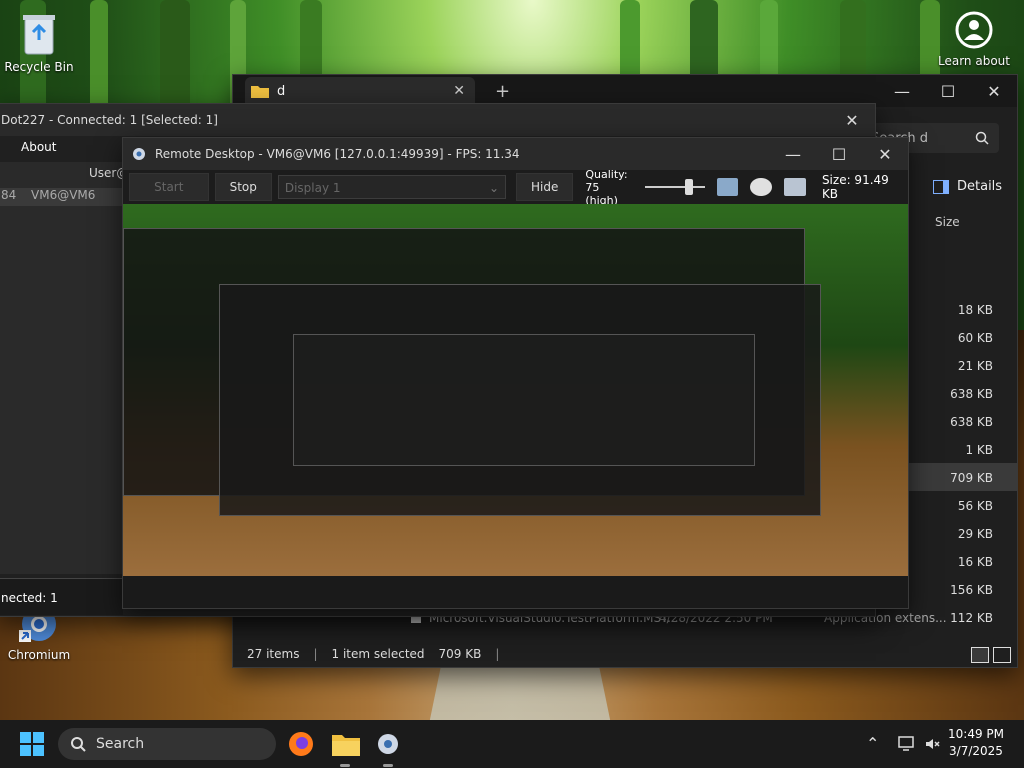  What do you see at coordinates (941, 186) in the screenshot?
I see `details-pane-icon` at bounding box center [941, 186].